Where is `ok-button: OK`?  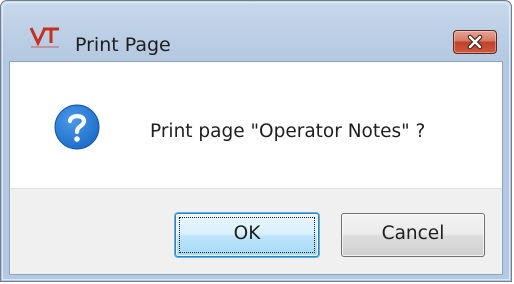
ok-button: OK is located at coordinates (247, 235).